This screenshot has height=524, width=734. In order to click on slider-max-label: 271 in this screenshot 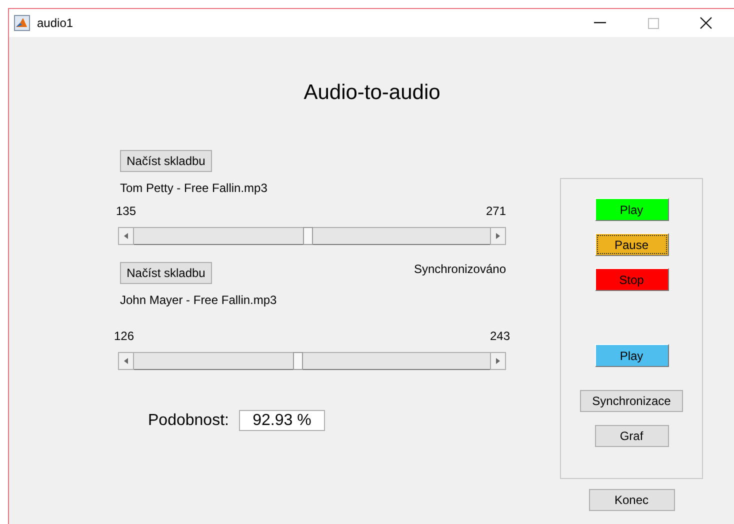, I will do `click(496, 211)`.